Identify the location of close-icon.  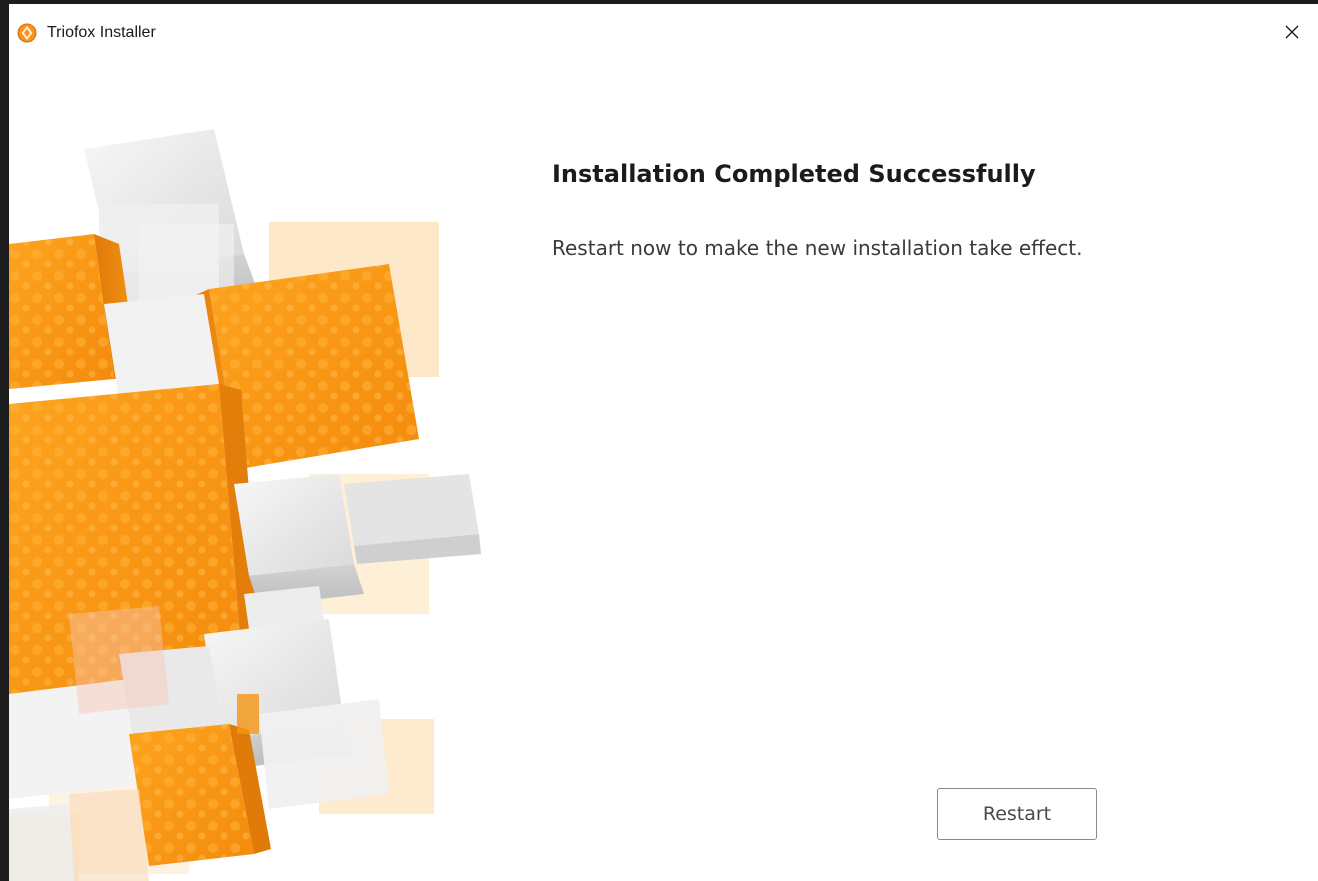
(1292, 32).